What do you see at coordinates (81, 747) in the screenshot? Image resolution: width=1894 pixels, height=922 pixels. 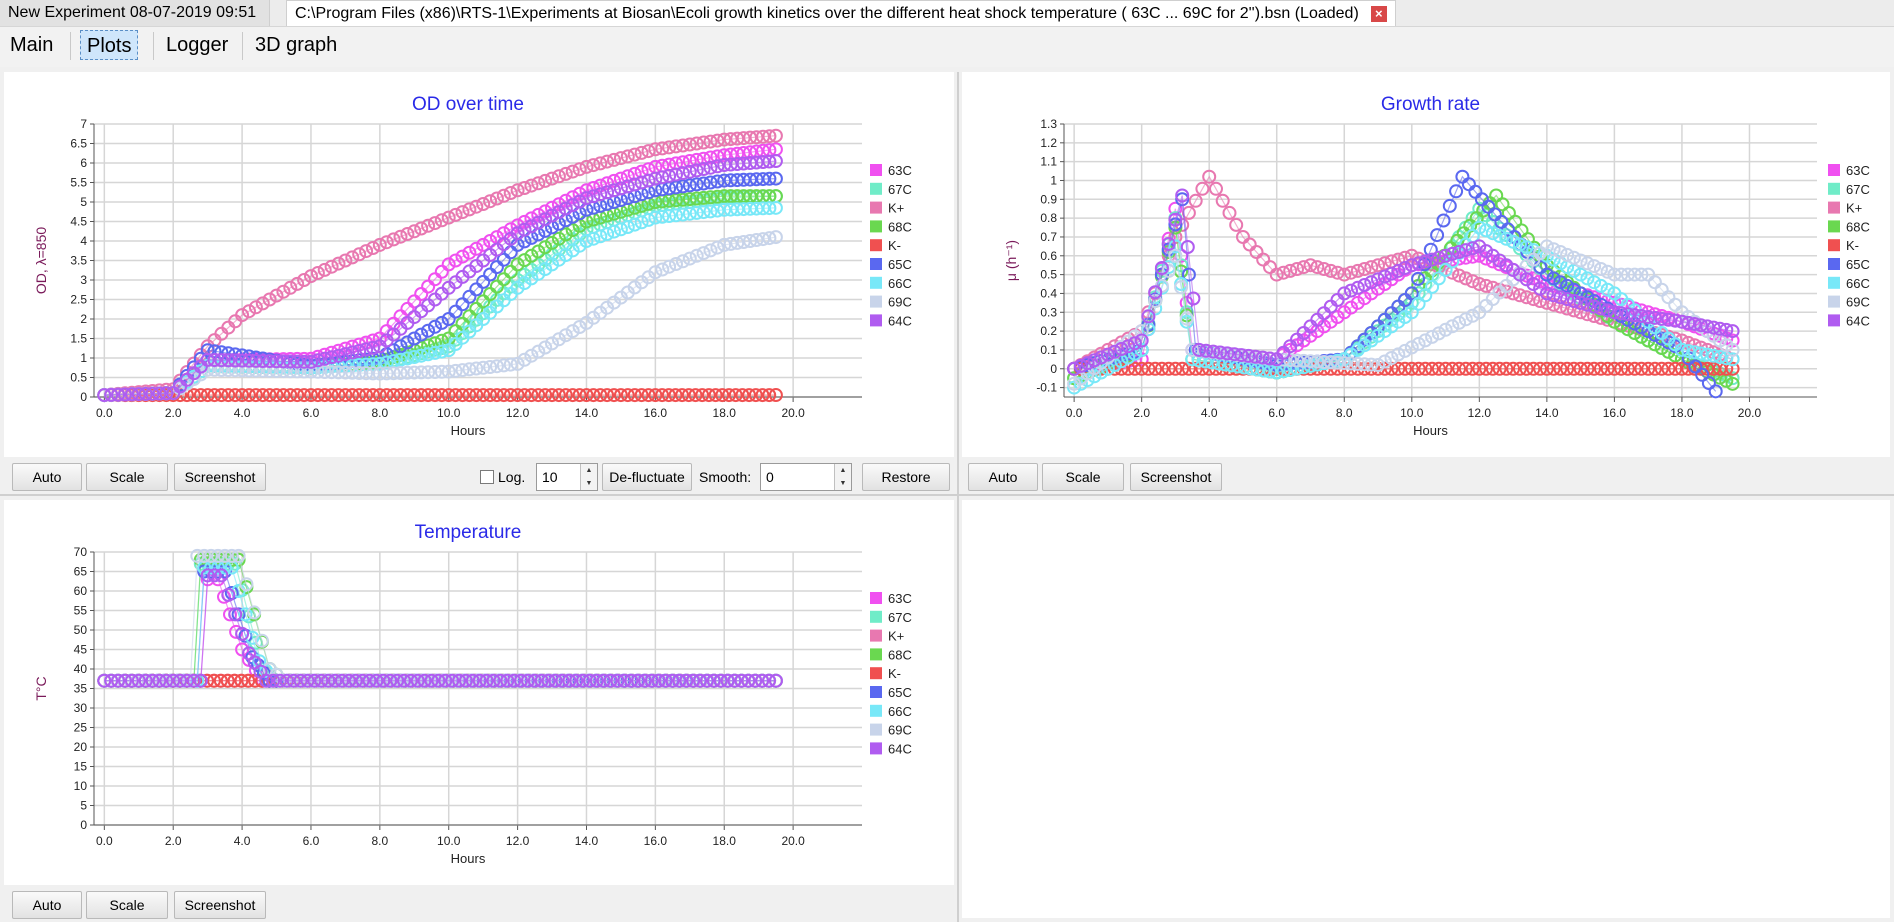 I see `y-tick-label: 20` at bounding box center [81, 747].